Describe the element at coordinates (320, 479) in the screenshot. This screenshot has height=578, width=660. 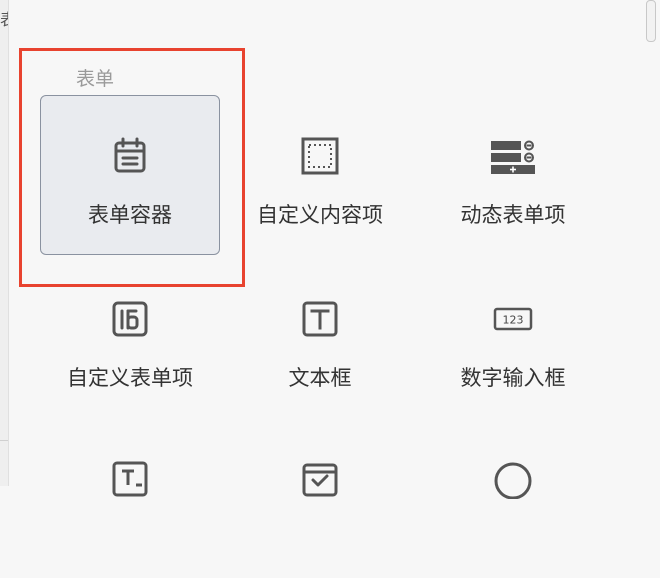
I see `date-picker-icon` at that location.